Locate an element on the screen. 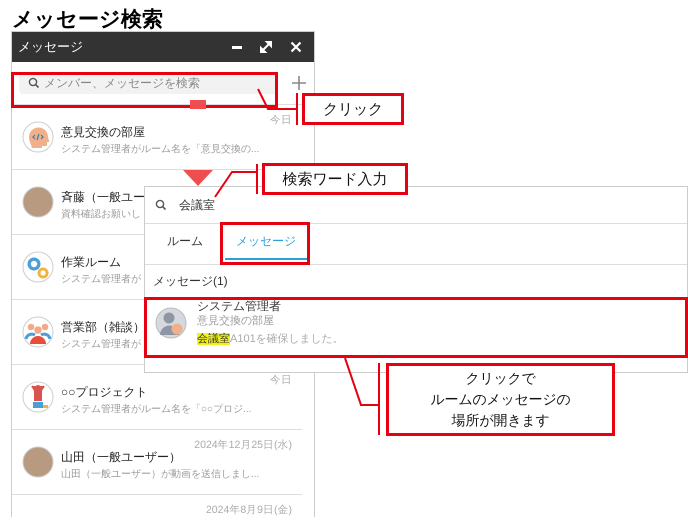  room-name: ○○プロジェクト is located at coordinates (104, 392).